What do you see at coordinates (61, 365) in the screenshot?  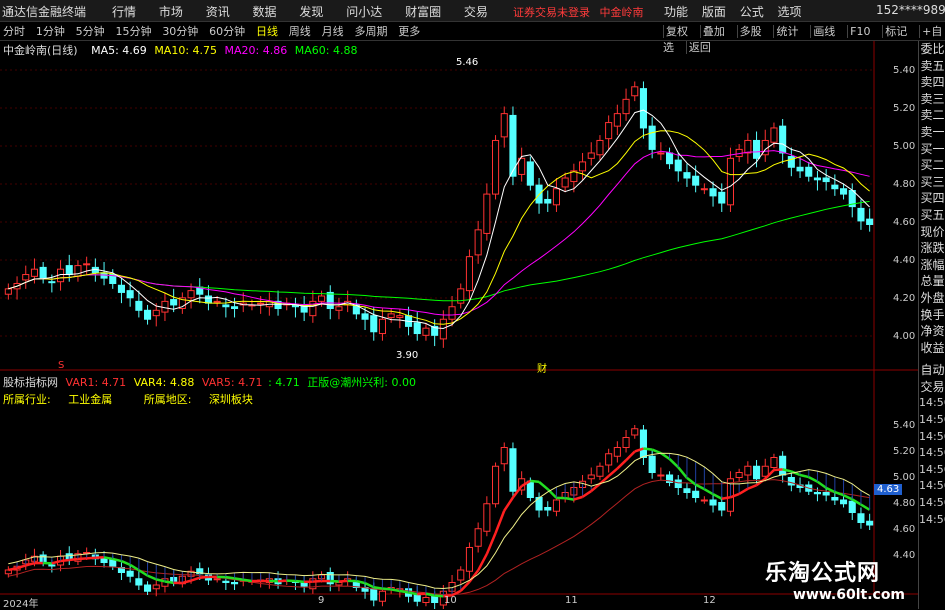 I see `marker-s: S` at bounding box center [61, 365].